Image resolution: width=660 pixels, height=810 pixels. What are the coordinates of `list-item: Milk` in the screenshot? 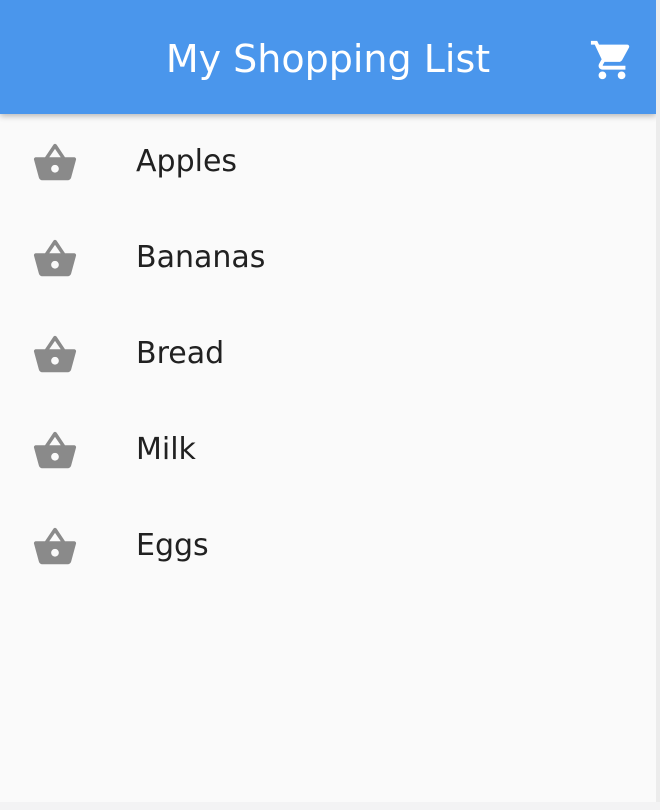 It's located at (328, 450).